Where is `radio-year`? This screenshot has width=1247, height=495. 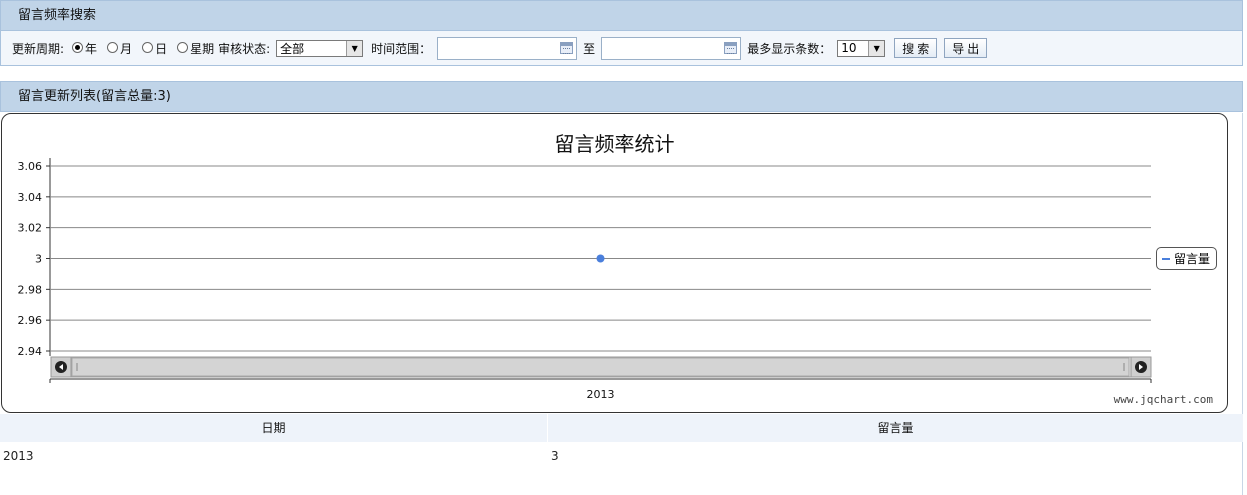
radio-year is located at coordinates (78, 47).